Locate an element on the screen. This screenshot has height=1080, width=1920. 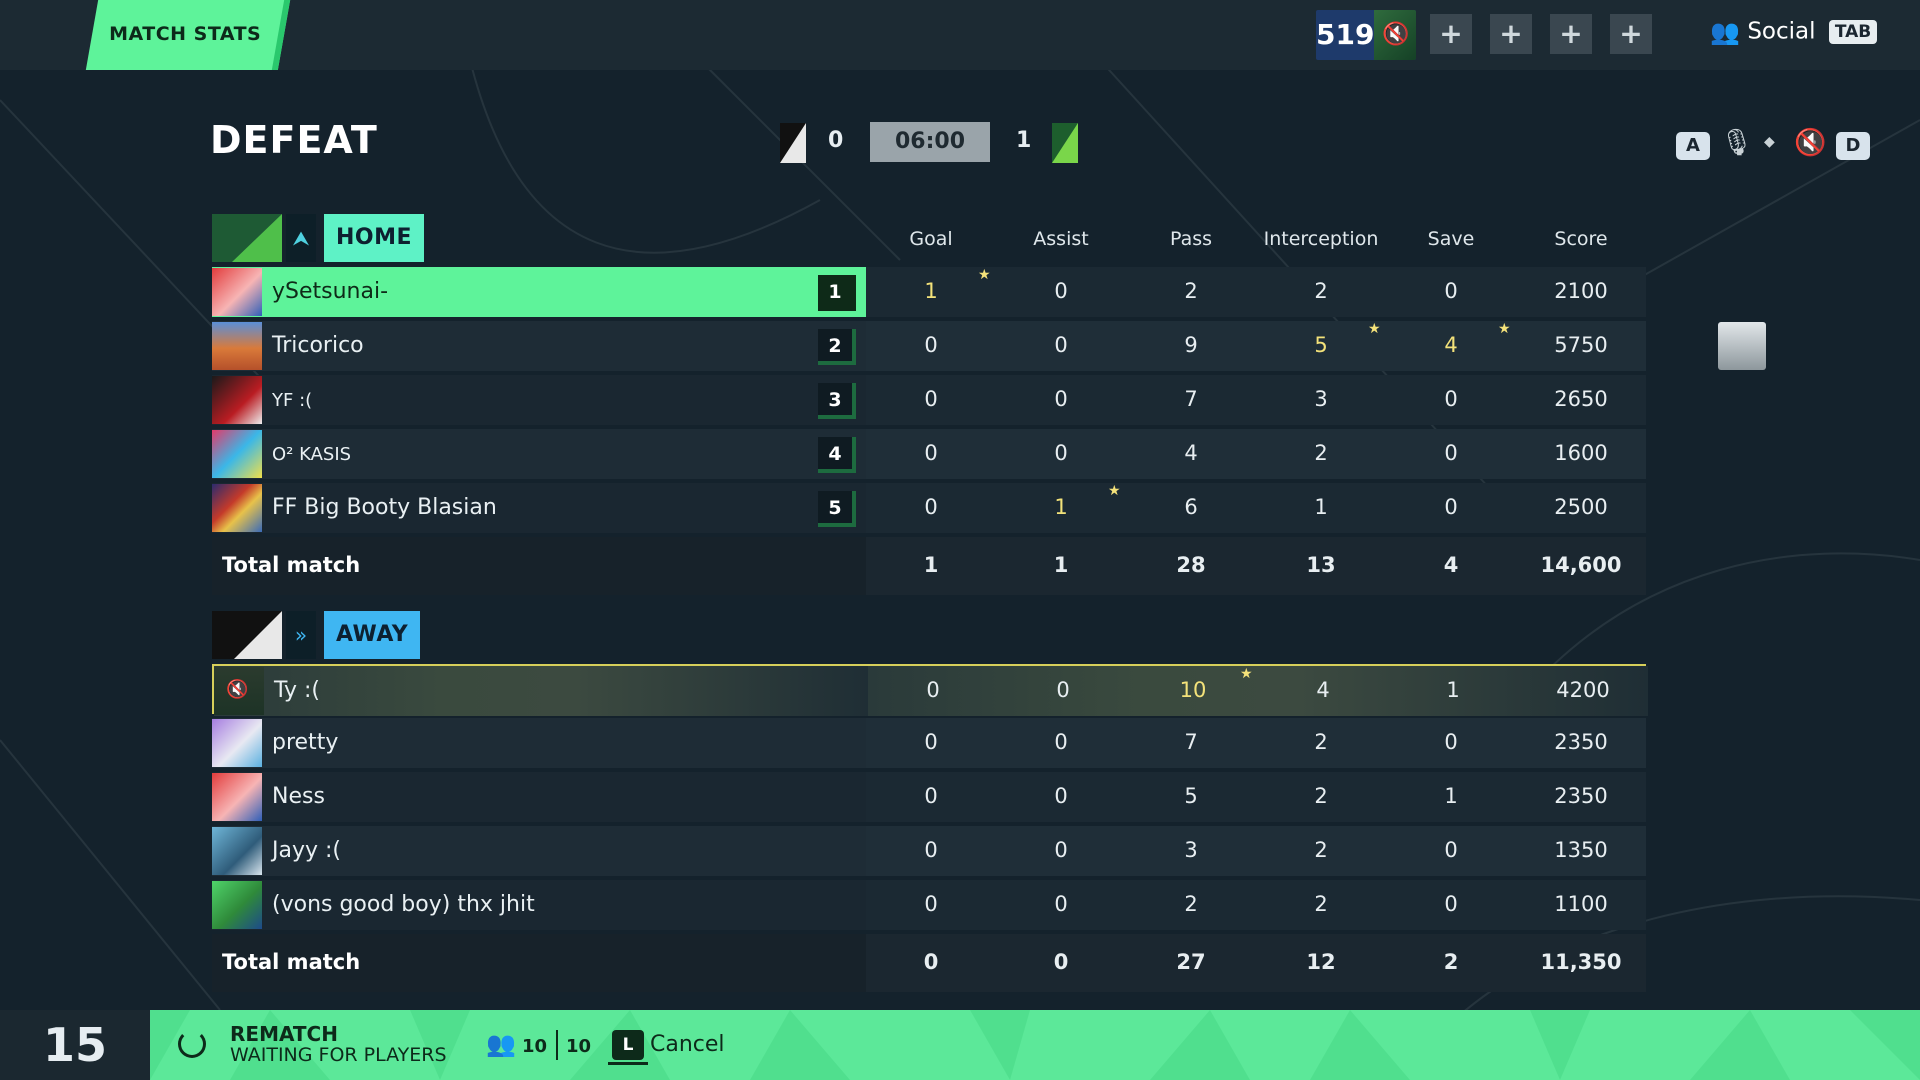
stat-pass: 4 is located at coordinates (1191, 453).